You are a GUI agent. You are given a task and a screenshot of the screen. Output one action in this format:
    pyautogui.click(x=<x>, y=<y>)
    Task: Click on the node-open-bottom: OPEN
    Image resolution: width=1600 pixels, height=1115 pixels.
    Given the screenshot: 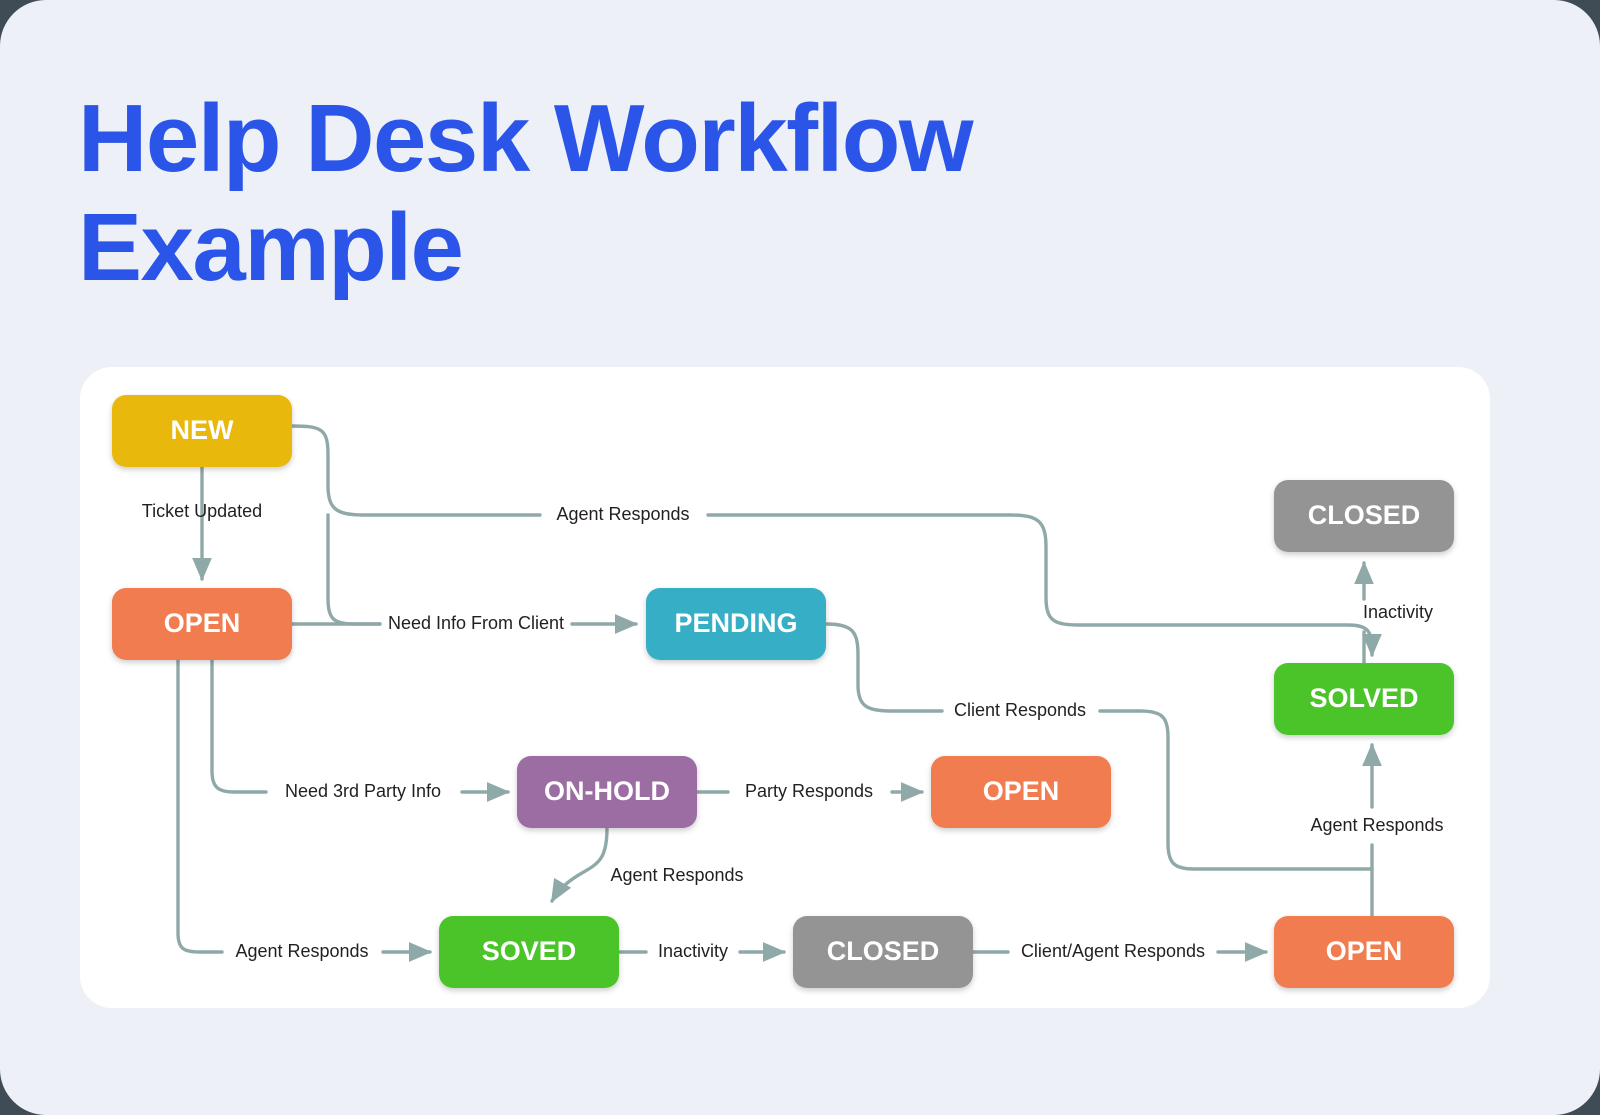 What is the action you would take?
    pyautogui.click(x=1364, y=952)
    